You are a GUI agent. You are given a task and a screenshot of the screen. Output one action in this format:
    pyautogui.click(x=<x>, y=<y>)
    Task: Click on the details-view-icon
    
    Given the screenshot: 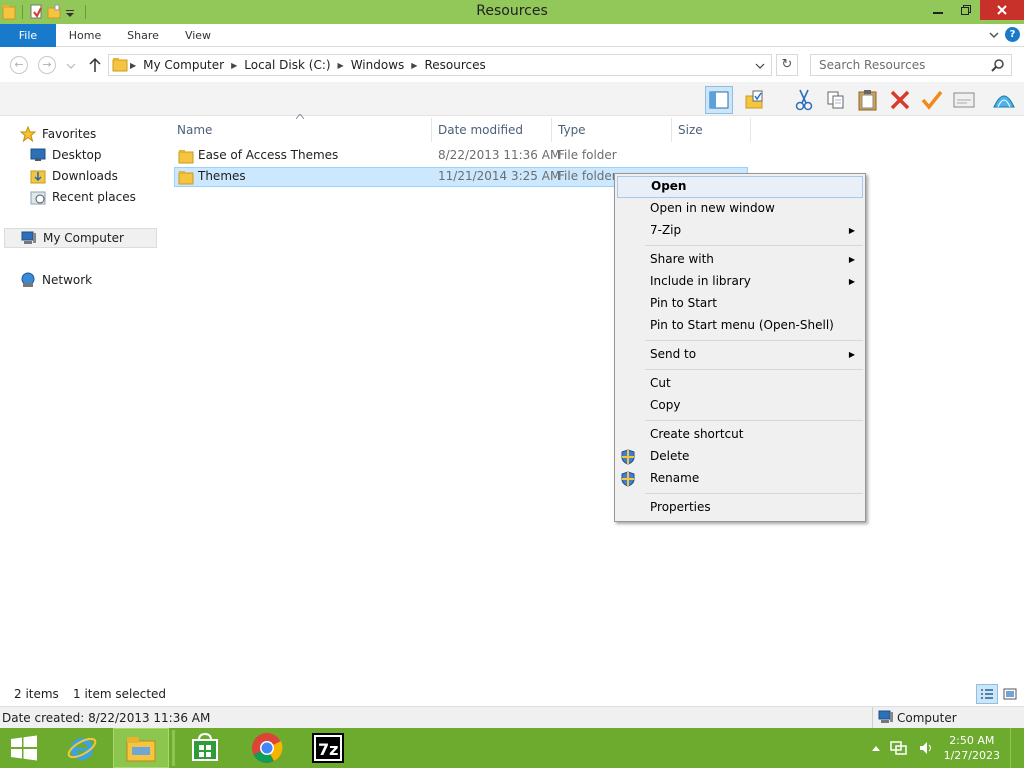 What is the action you would take?
    pyautogui.click(x=987, y=694)
    